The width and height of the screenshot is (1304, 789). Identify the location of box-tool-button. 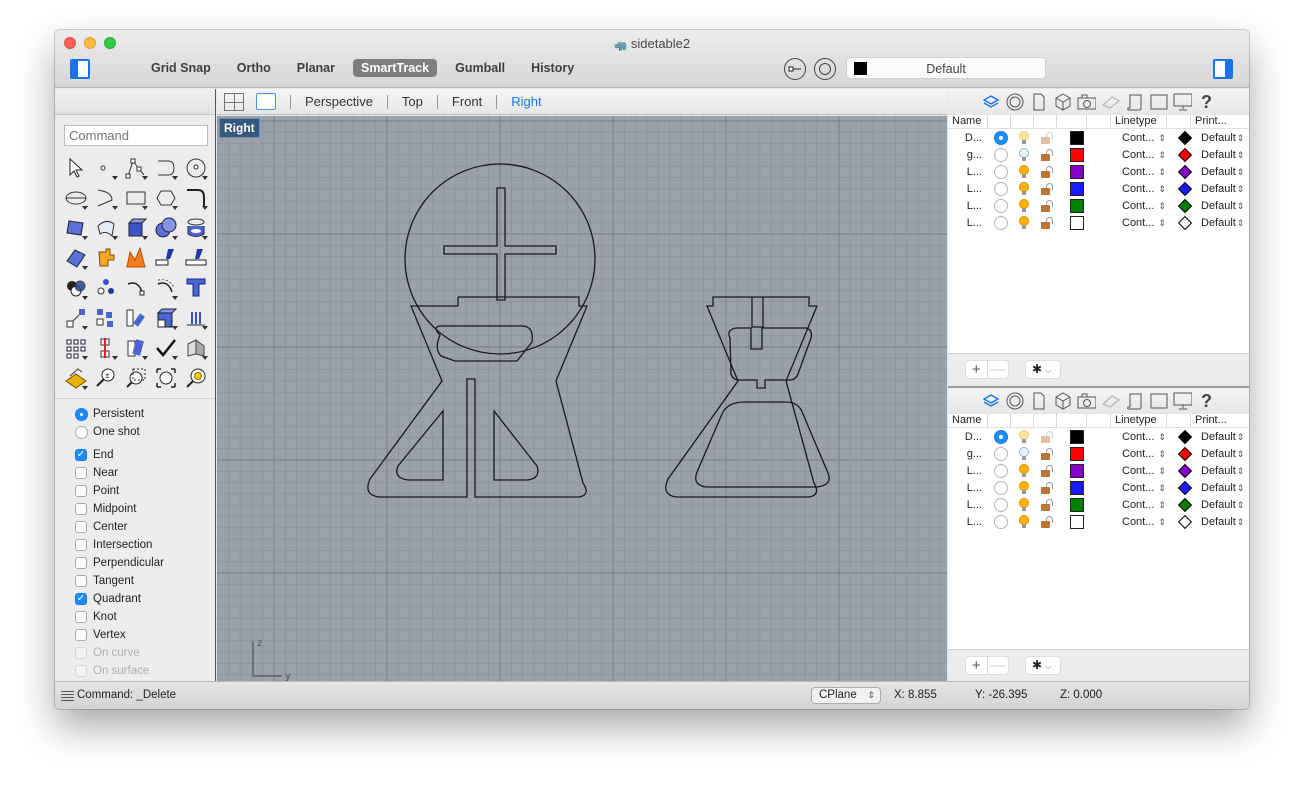
(136, 228).